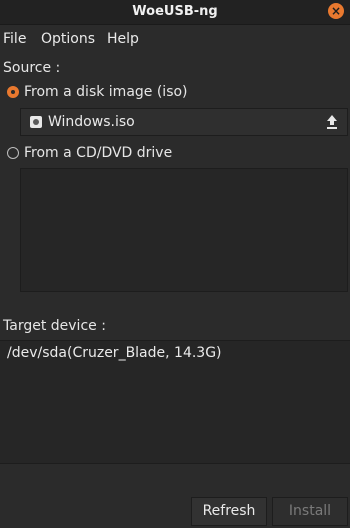 Image resolution: width=350 pixels, height=528 pixels. Describe the element at coordinates (54, 326) in the screenshot. I see `target-device-label: Target device :` at that location.